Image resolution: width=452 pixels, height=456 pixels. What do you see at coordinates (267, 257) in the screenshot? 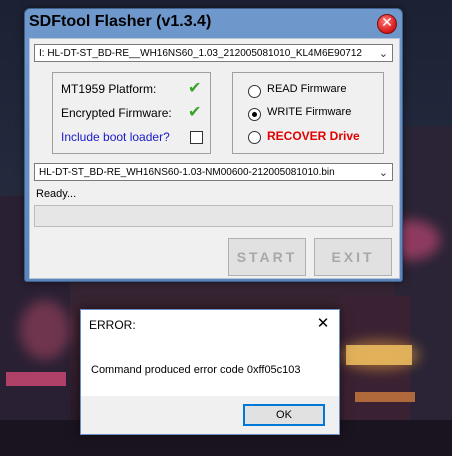
I see `start-button: START` at bounding box center [267, 257].